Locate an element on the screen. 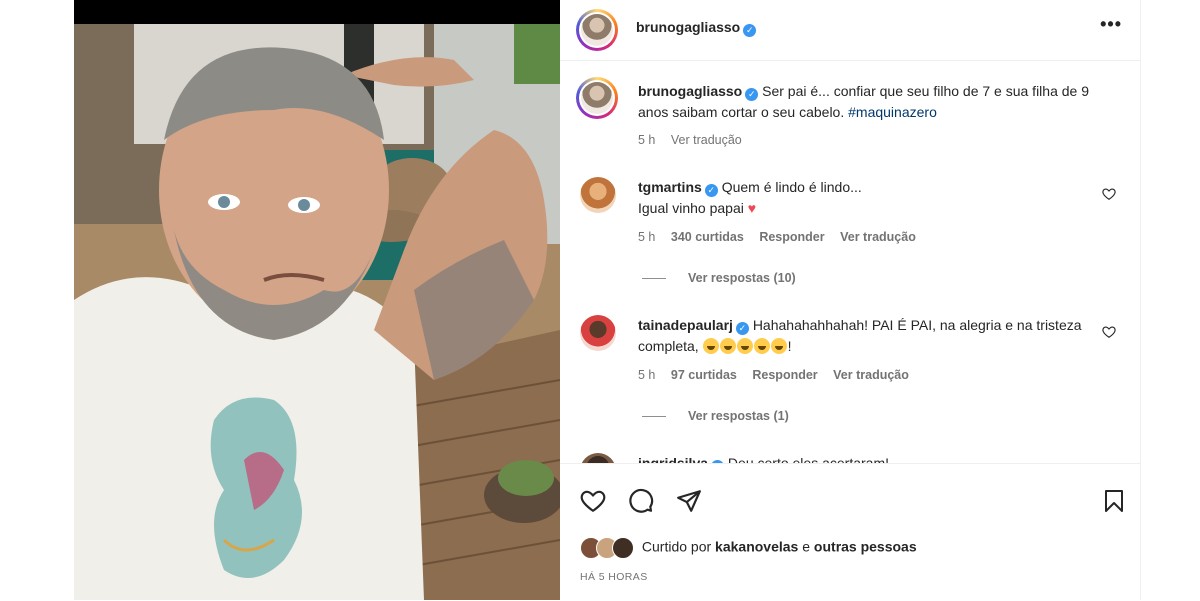  hashtag-link: #maquinazero is located at coordinates (892, 112).